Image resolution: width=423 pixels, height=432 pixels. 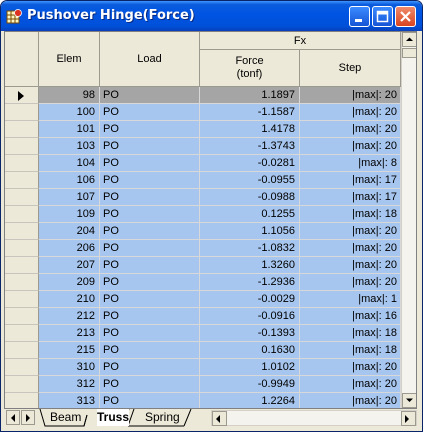 What do you see at coordinates (250, 214) in the screenshot?
I see `force-cell: 0.1255` at bounding box center [250, 214].